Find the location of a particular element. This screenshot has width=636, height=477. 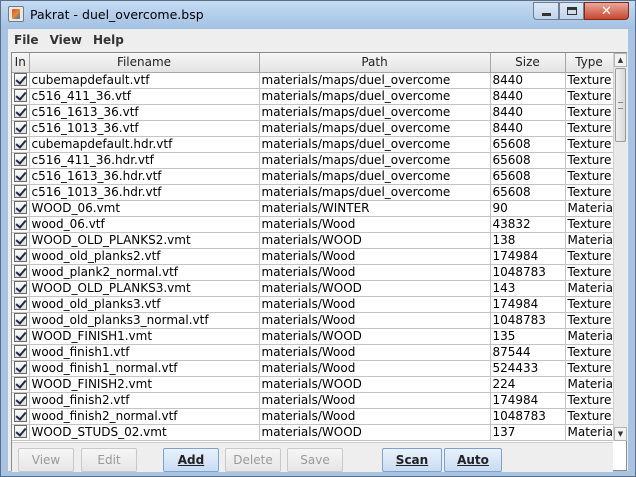

scroll-down-button: ▼ is located at coordinates (620, 434).